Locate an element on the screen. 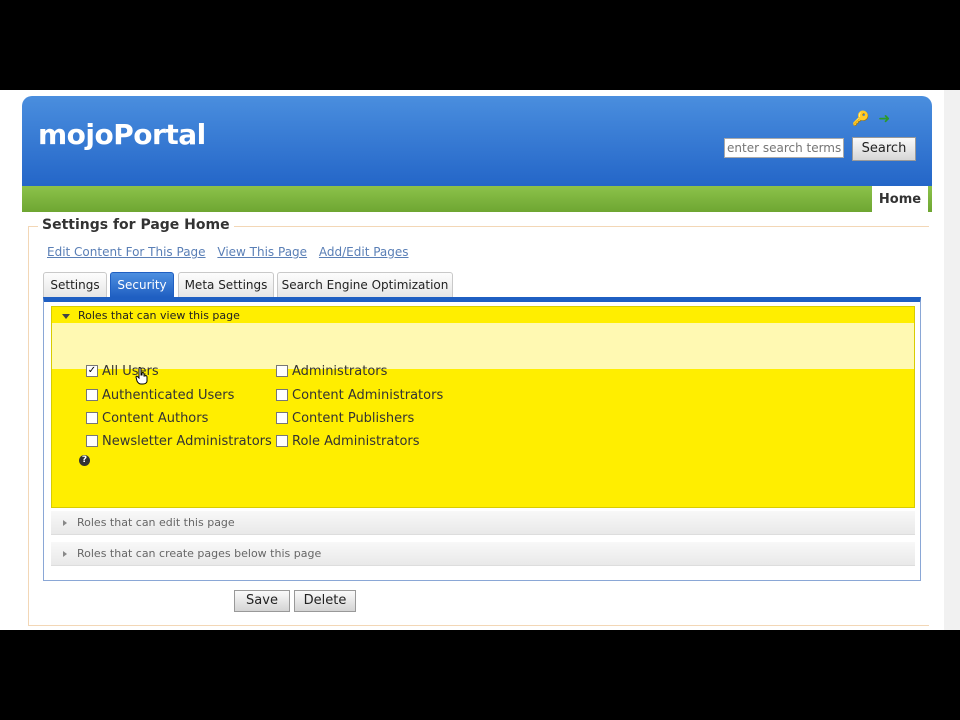 This screenshot has height=720, width=960. add-edit-pages-link: Add/Edit Pages is located at coordinates (364, 252).